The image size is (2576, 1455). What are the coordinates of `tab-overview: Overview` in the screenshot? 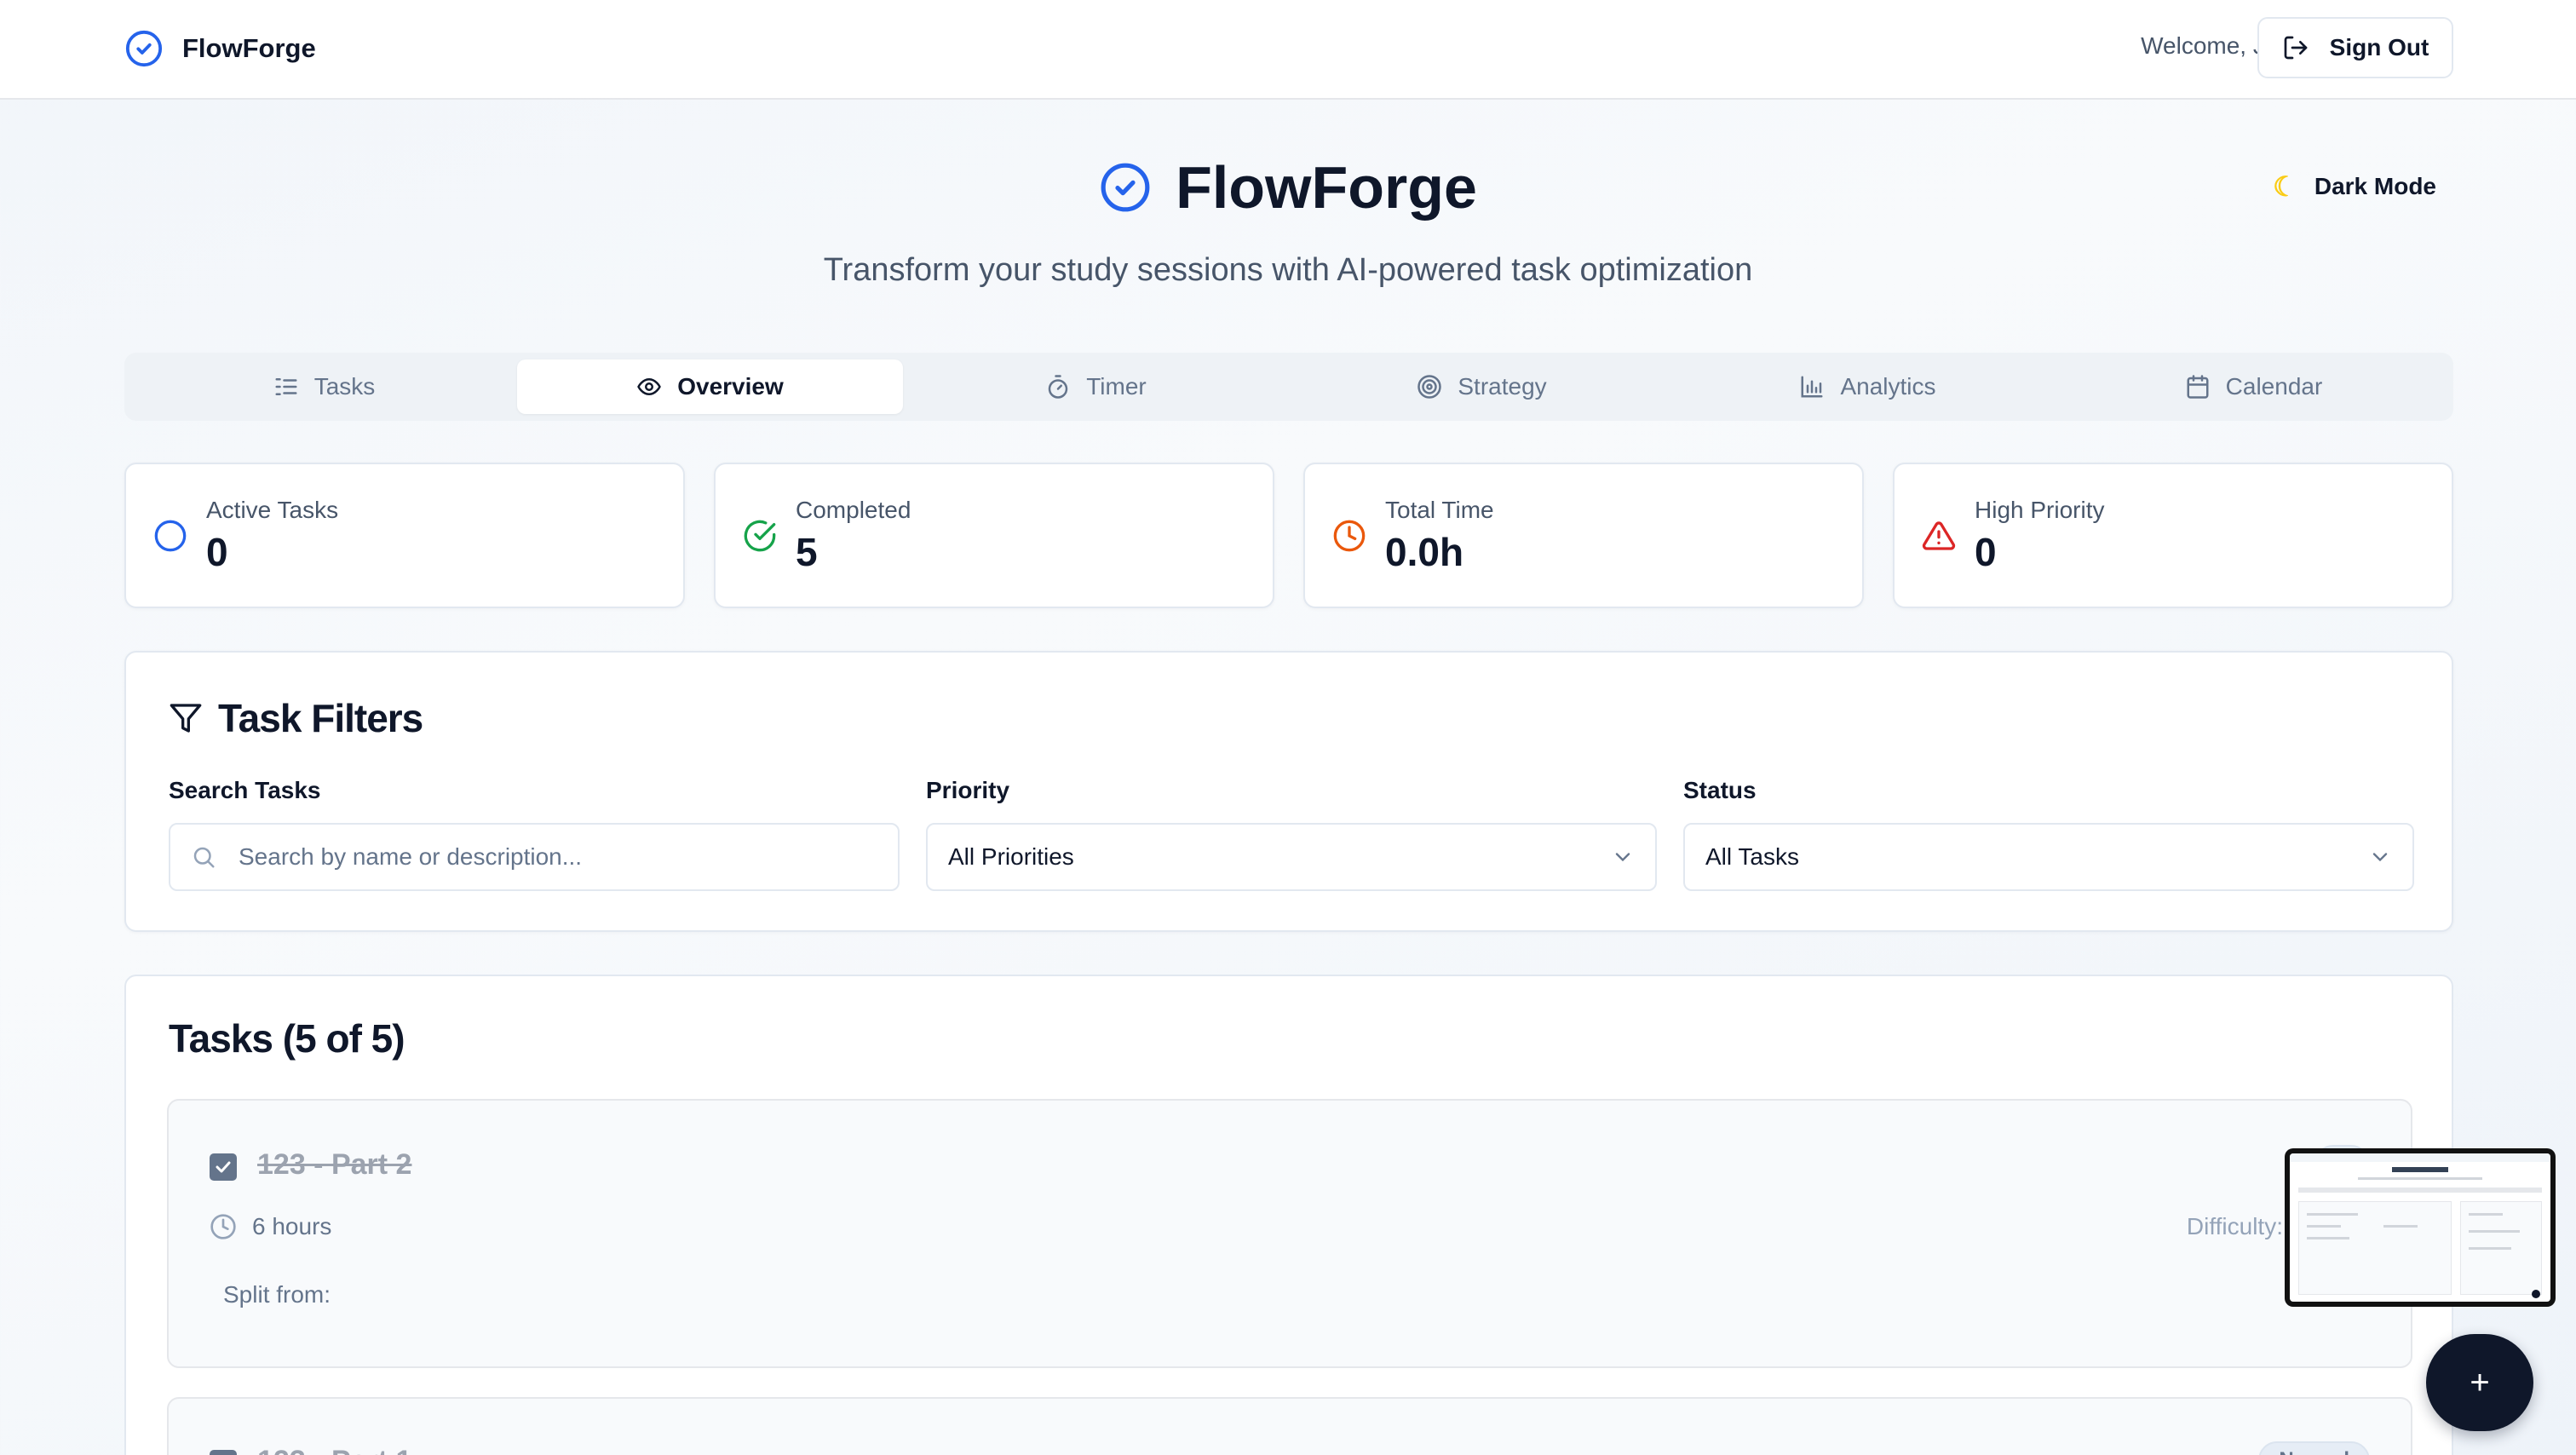 It's located at (710, 387).